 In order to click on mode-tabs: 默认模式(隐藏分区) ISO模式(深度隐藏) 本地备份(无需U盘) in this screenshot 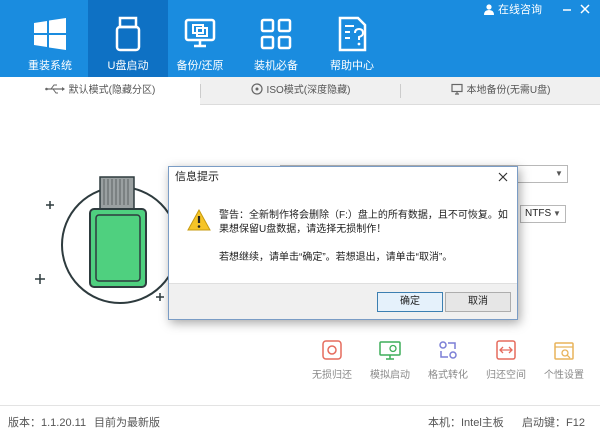, I will do `click(300, 91)`.